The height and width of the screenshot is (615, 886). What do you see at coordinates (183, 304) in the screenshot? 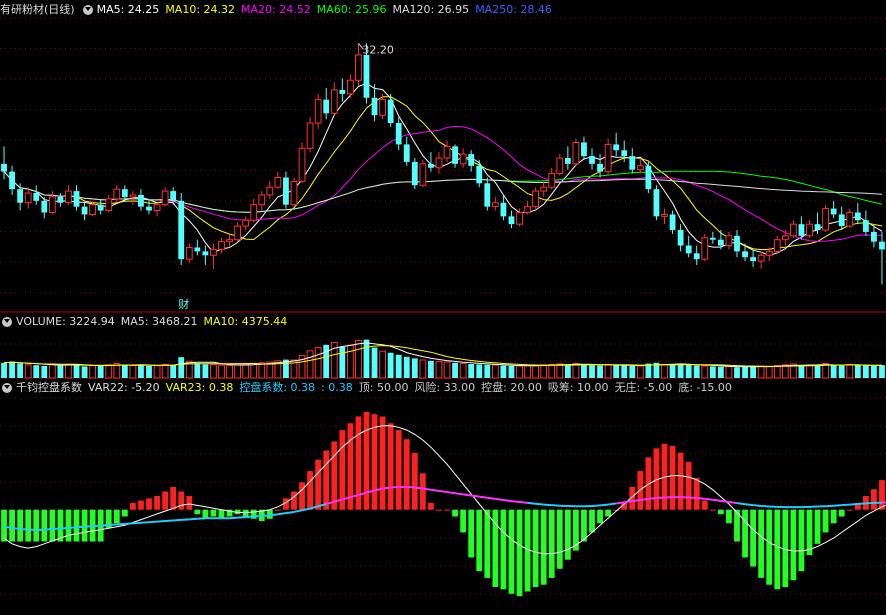
I see `financial-report-marker: 财` at bounding box center [183, 304].